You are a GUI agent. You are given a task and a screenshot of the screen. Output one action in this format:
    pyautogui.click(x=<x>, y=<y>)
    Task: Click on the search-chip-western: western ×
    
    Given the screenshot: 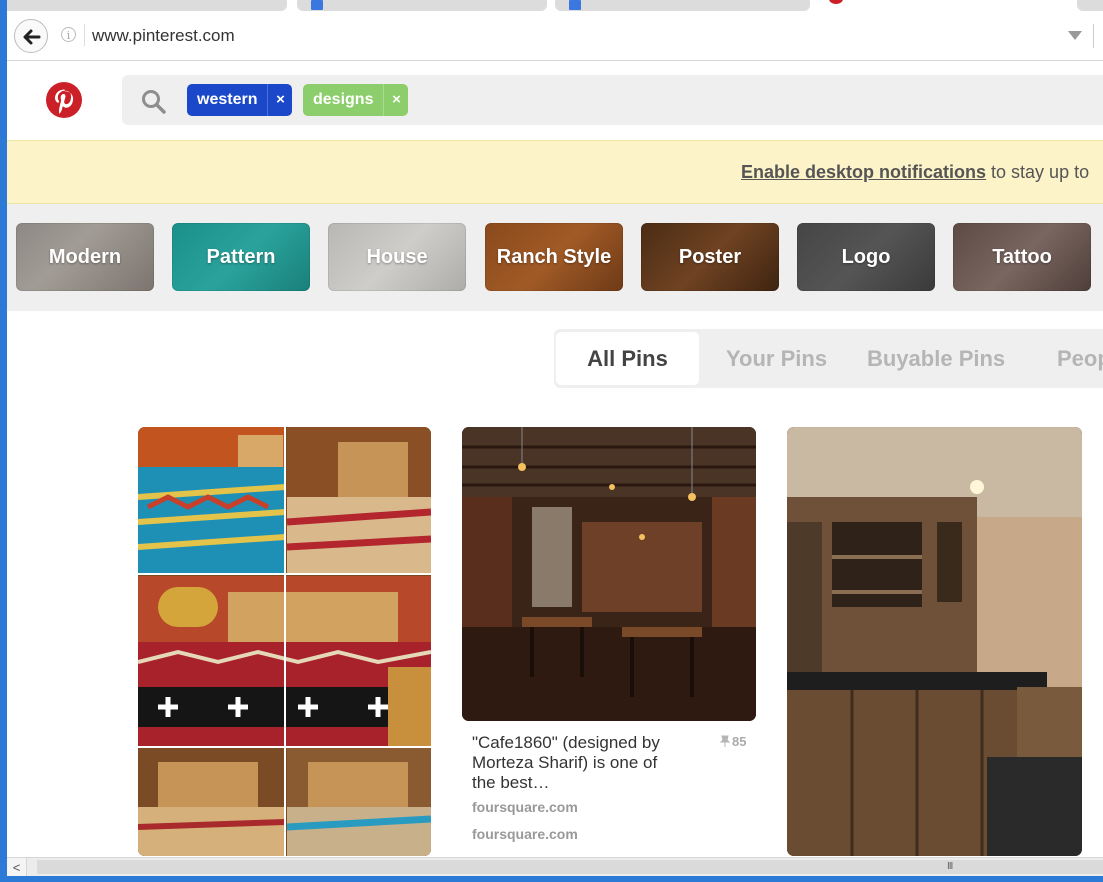 What is the action you would take?
    pyautogui.click(x=240, y=100)
    